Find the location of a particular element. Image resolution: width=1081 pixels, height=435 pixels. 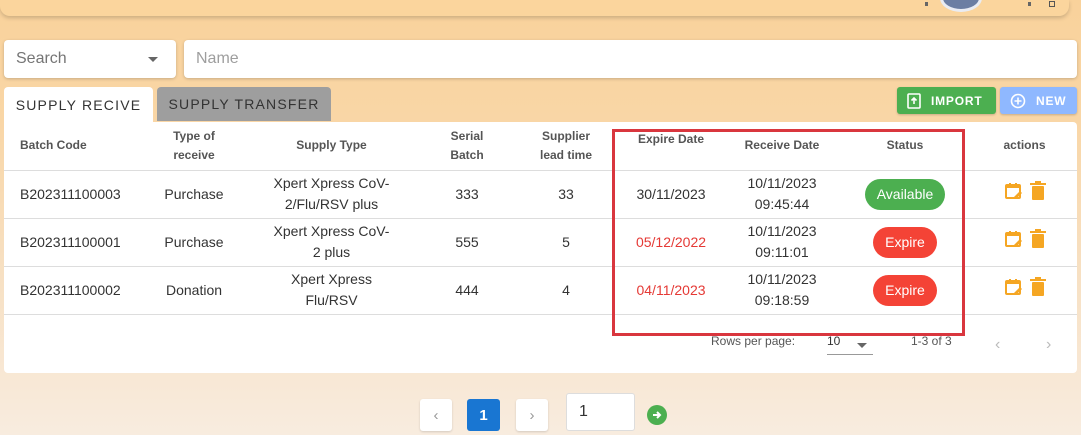

import-button-label: IMPORT is located at coordinates (957, 100).